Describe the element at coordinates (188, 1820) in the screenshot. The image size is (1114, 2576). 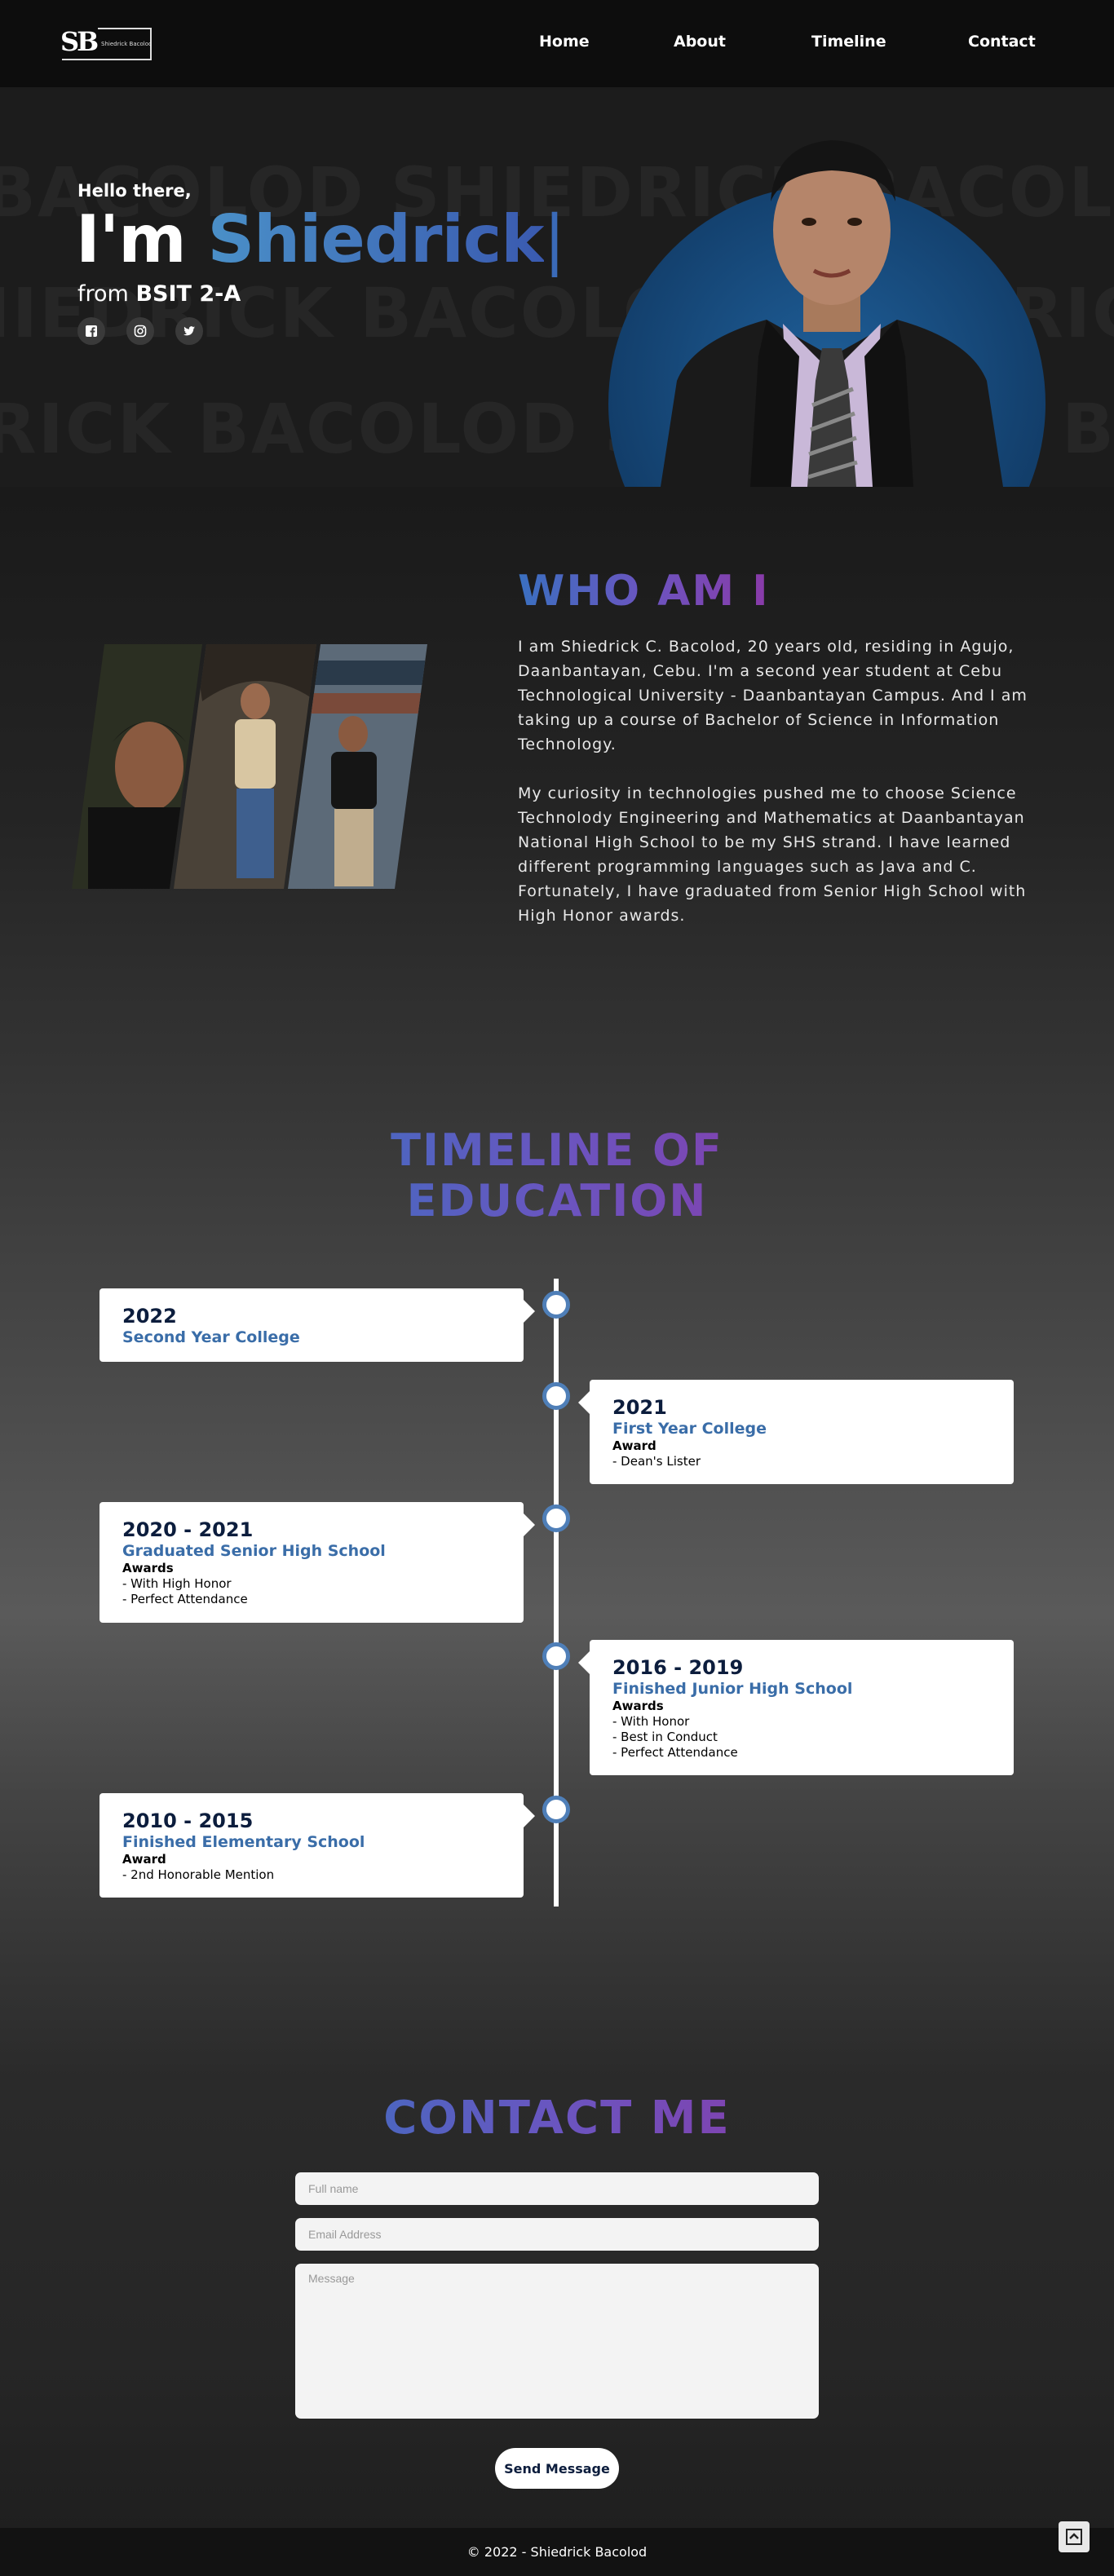
I see `timeline-year: 2010 - 2015` at that location.